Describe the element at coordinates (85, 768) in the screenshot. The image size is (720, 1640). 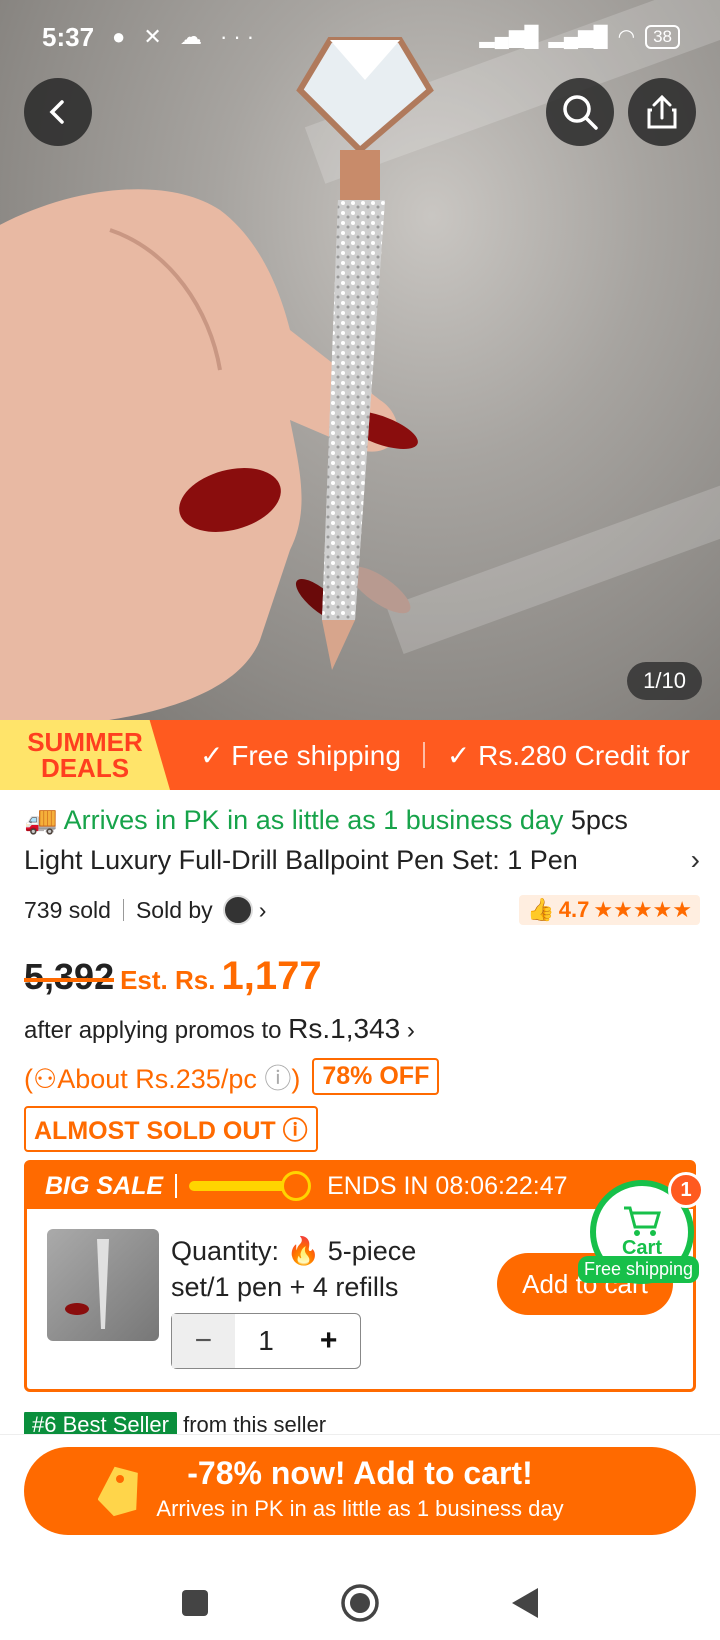
I see `summer-deals-line2: DEALS` at that location.